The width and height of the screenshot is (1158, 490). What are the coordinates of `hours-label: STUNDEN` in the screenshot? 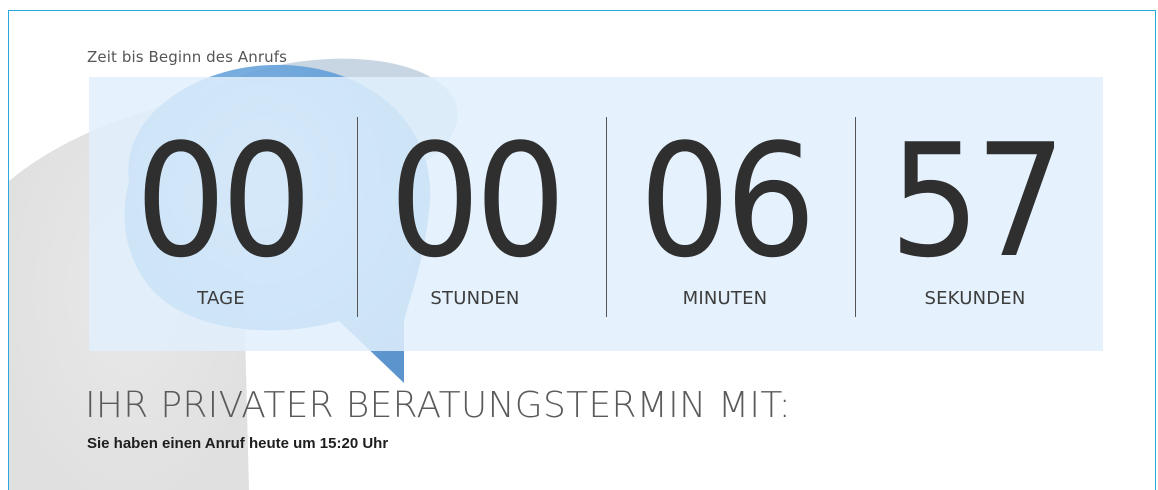 It's located at (475, 298).